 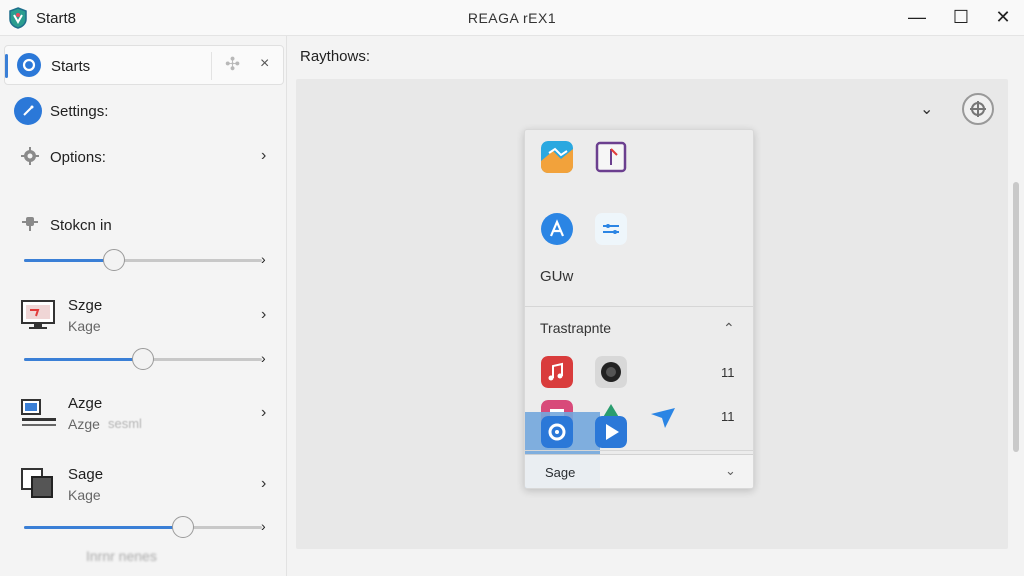 I want to click on maximize-button: ☐, so click(x=961, y=17).